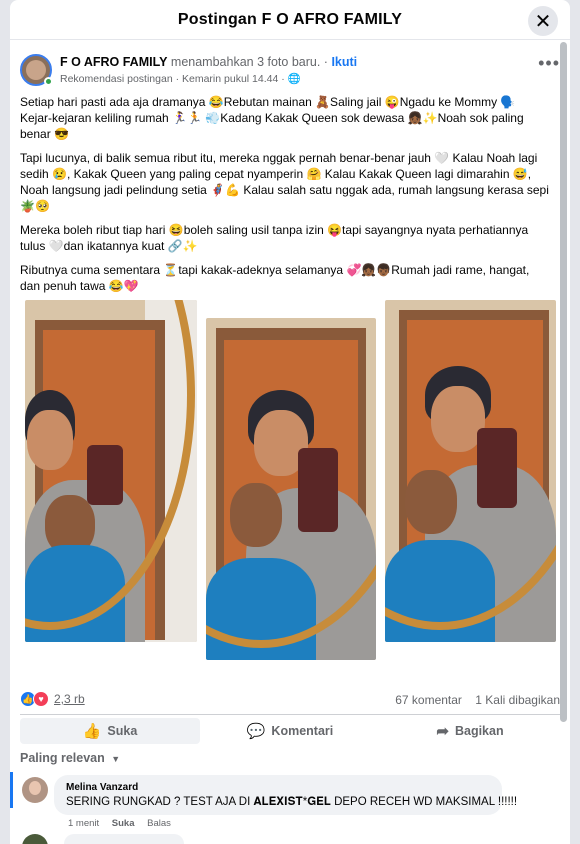 This screenshot has width=580, height=844. I want to click on engagement-counts: 67 komentar 1 Kali dibagikan, so click(472, 700).